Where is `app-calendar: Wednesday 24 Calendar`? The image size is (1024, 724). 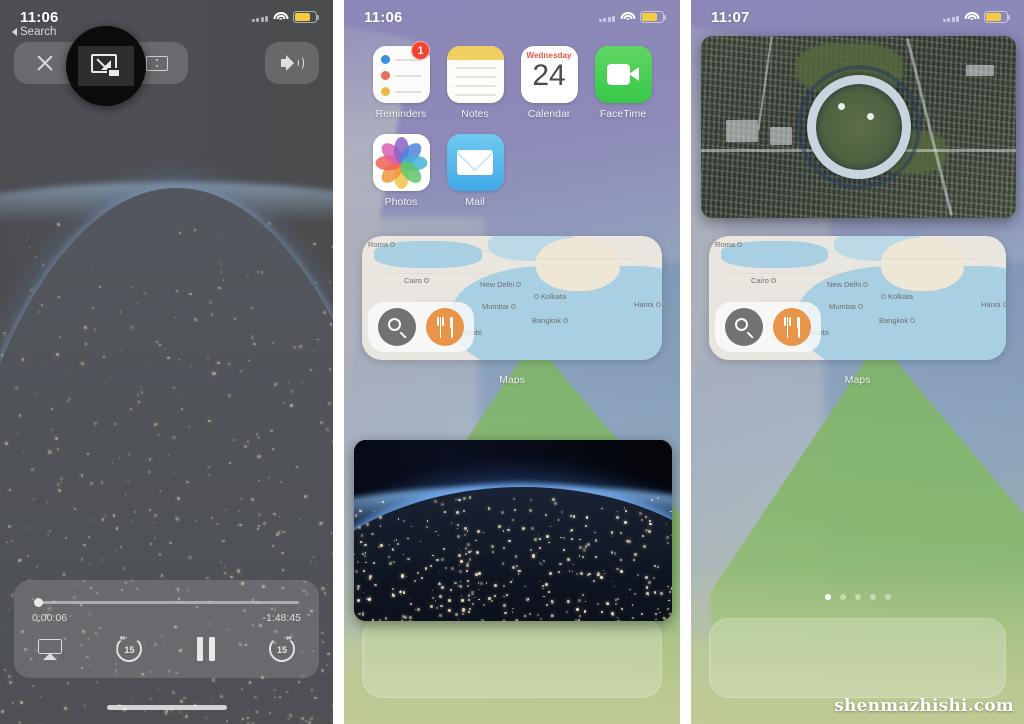 app-calendar: Wednesday 24 Calendar is located at coordinates (549, 83).